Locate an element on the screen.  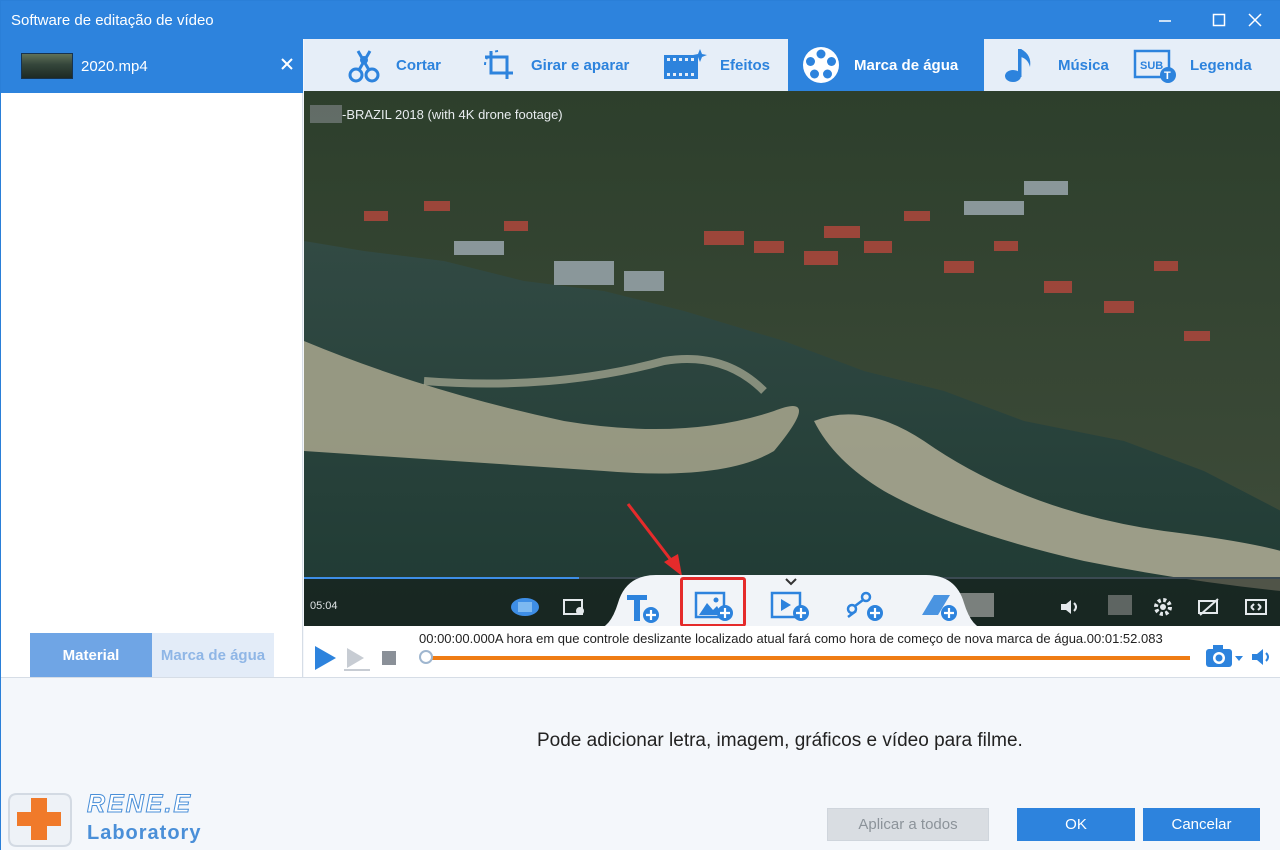
tab-material: Material is located at coordinates (91, 655).